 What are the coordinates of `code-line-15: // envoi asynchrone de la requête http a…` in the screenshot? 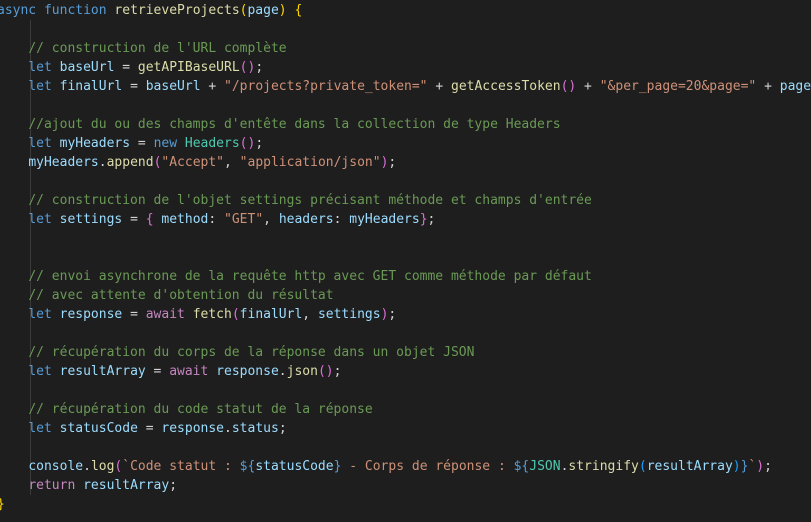 It's located at (405, 276).